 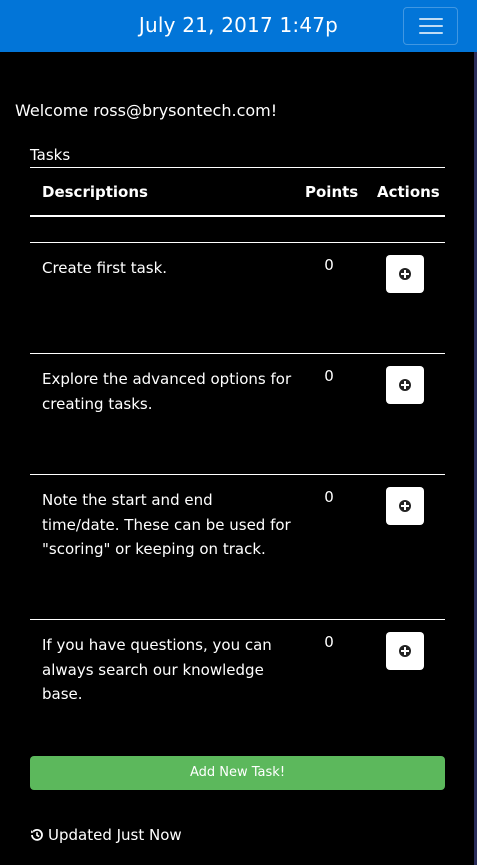 I want to click on column-header-actions: Actions, so click(x=408, y=192).